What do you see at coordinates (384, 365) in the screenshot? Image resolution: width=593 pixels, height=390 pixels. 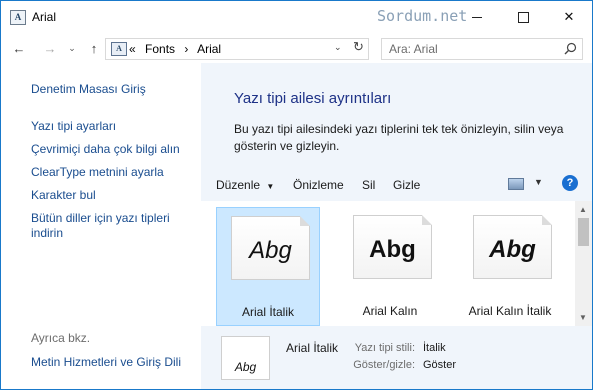 I see `details-visibility-key: Göster/gizle:` at bounding box center [384, 365].